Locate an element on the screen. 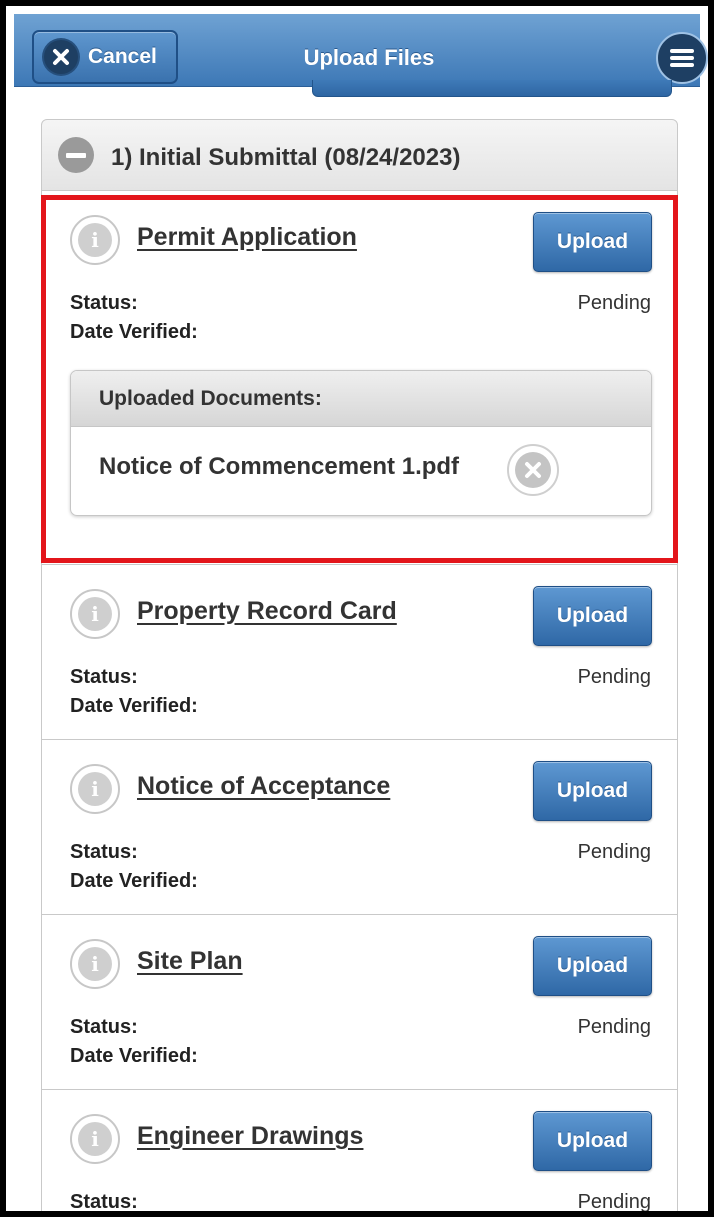 The image size is (714, 1217). close-icon is located at coordinates (61, 57).